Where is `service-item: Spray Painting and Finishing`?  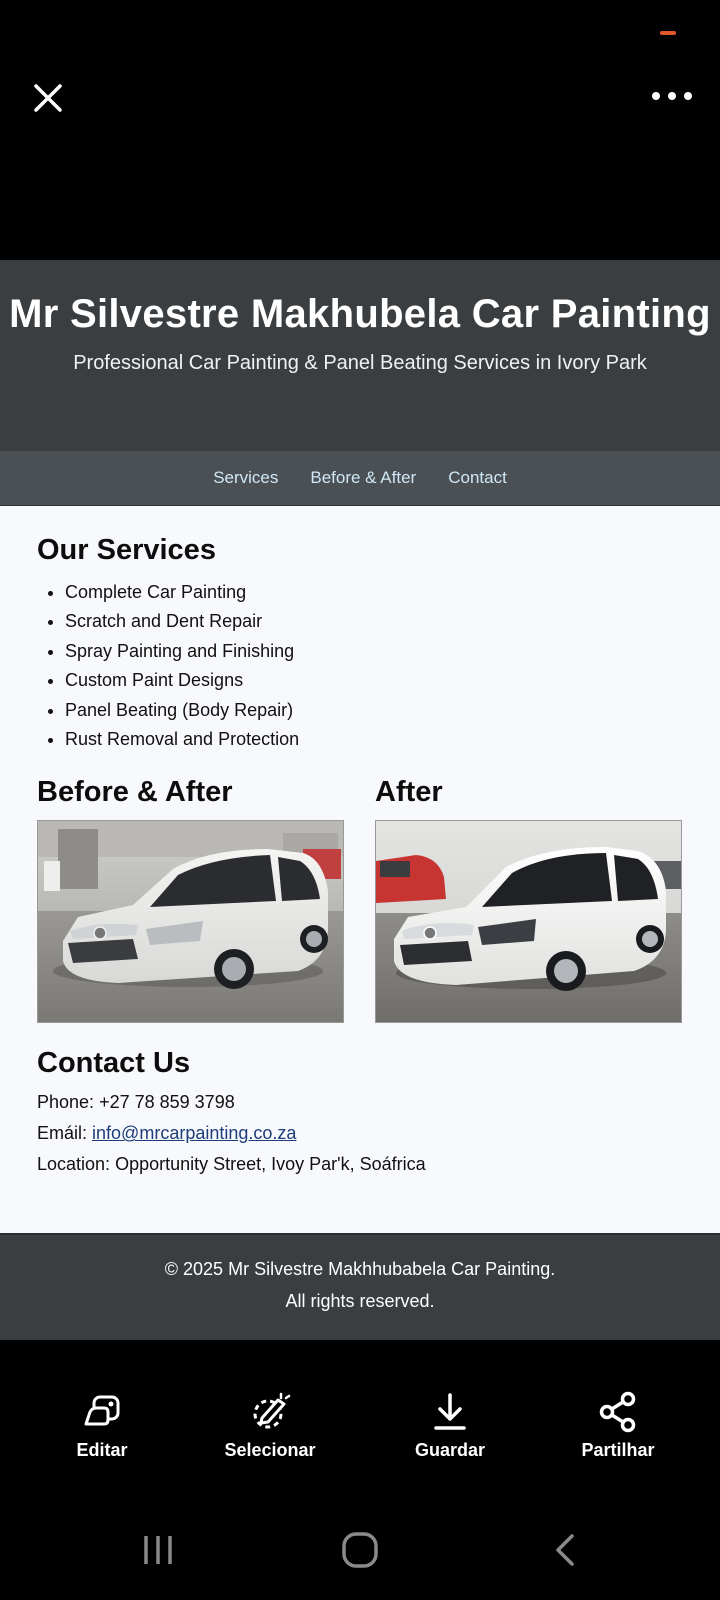 service-item: Spray Painting and Finishing is located at coordinates (374, 651).